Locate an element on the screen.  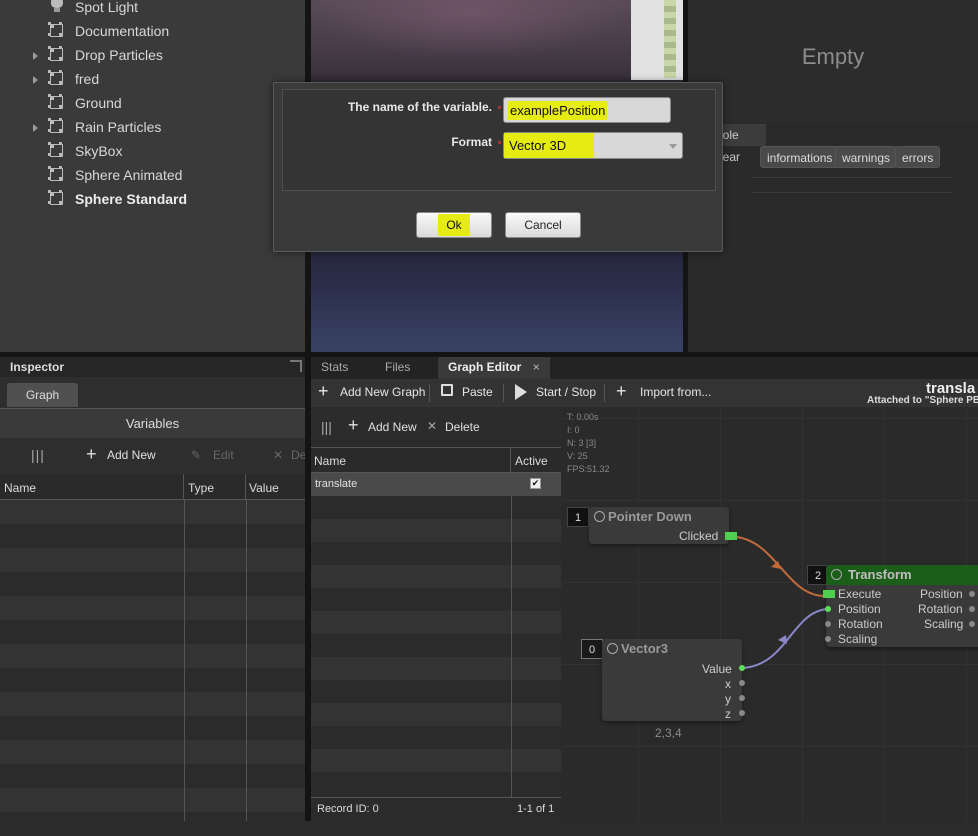
format-select: Vector 3D is located at coordinates (593, 145).